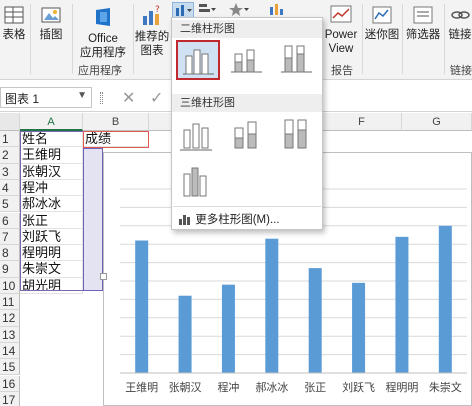 This screenshot has height=406, width=472. Describe the element at coordinates (51, 285) in the screenshot. I see `cell-name: 胡光明` at that location.